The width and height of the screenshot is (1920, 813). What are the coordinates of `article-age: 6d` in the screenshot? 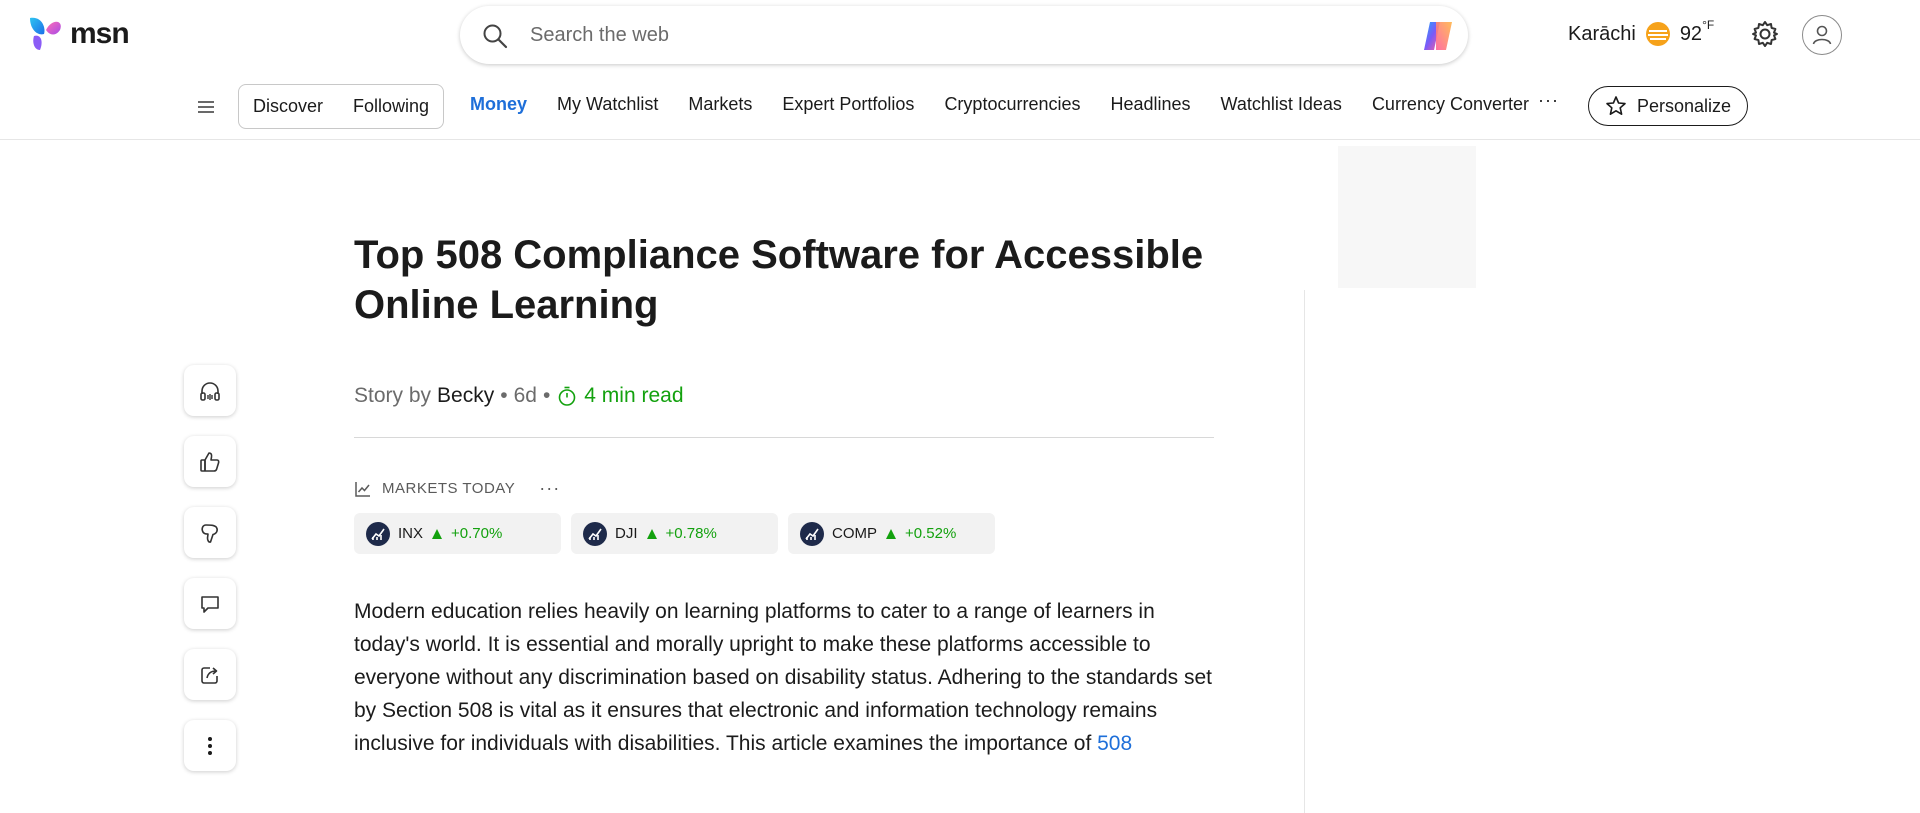 It's located at (525, 395).